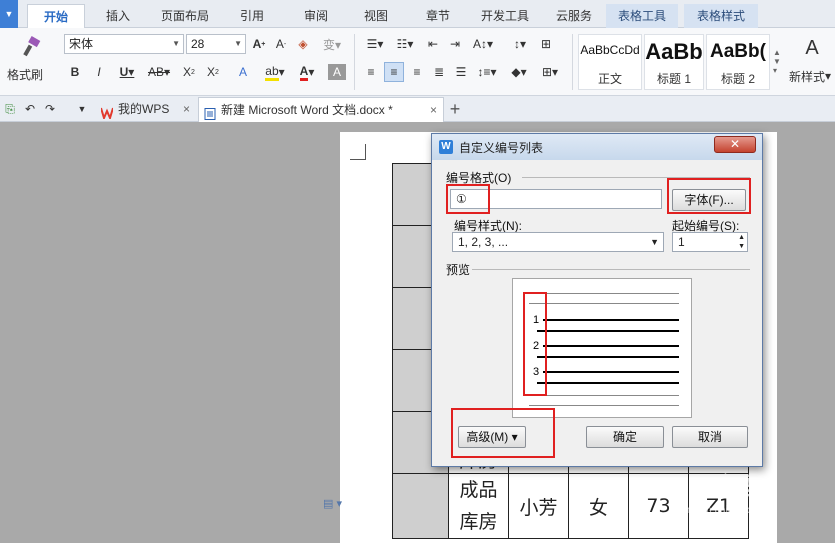 This screenshot has height=543, width=835. Describe the element at coordinates (303, 44) in the screenshot. I see `clear-format-icon: ◈` at that location.